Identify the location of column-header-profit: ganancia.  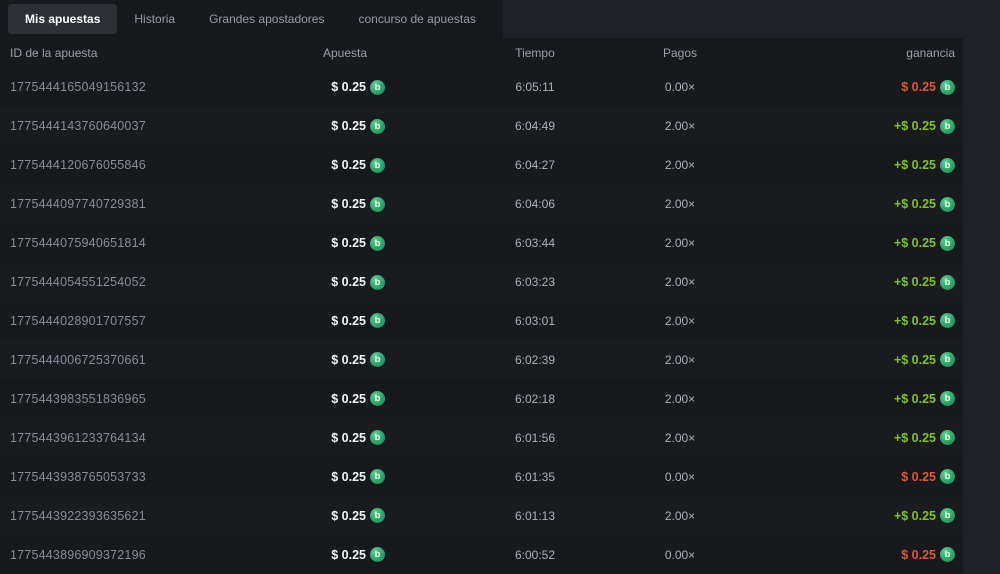
(930, 53).